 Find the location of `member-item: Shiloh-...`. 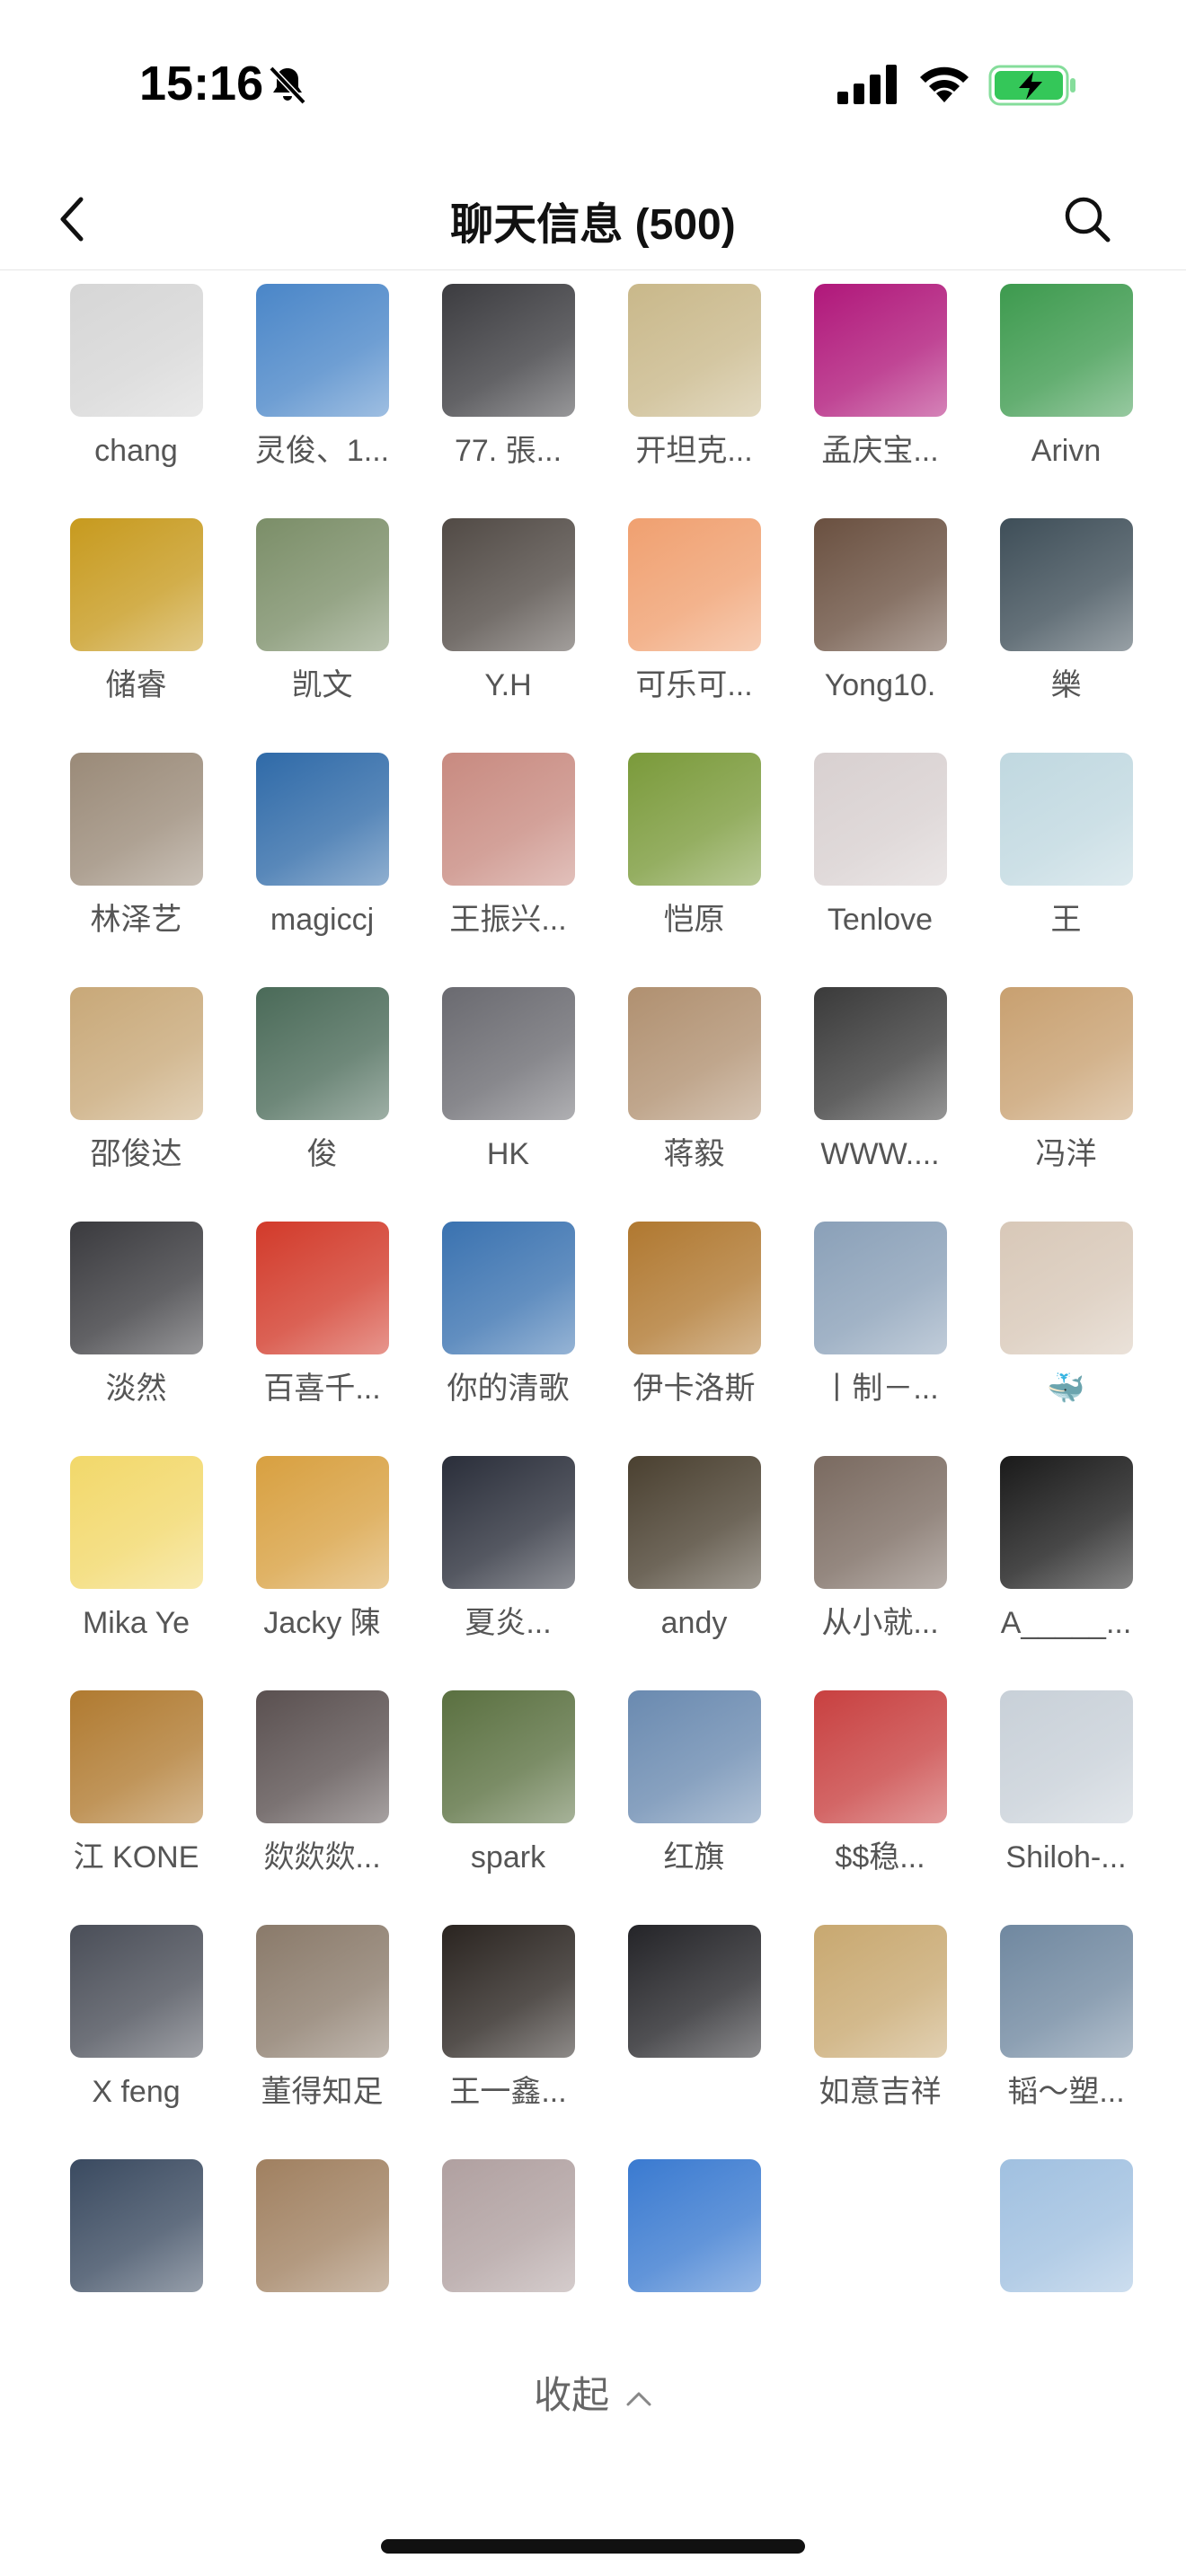

member-item: Shiloh-... is located at coordinates (1066, 1807).